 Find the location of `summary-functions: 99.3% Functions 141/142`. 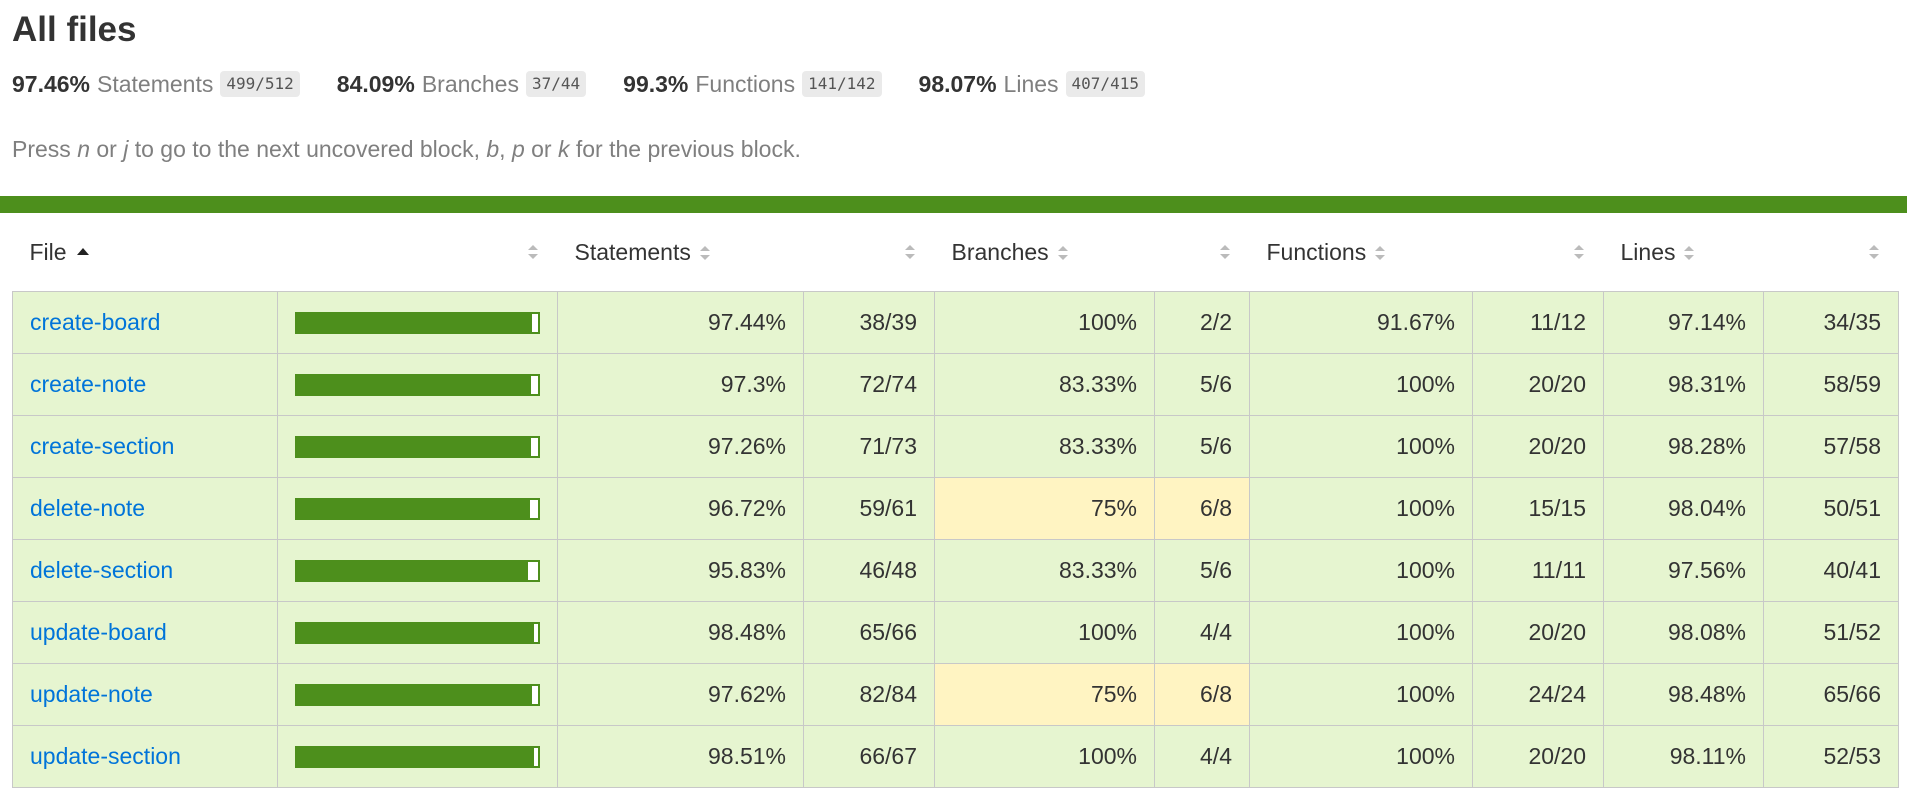

summary-functions: 99.3% Functions 141/142 is located at coordinates (752, 84).